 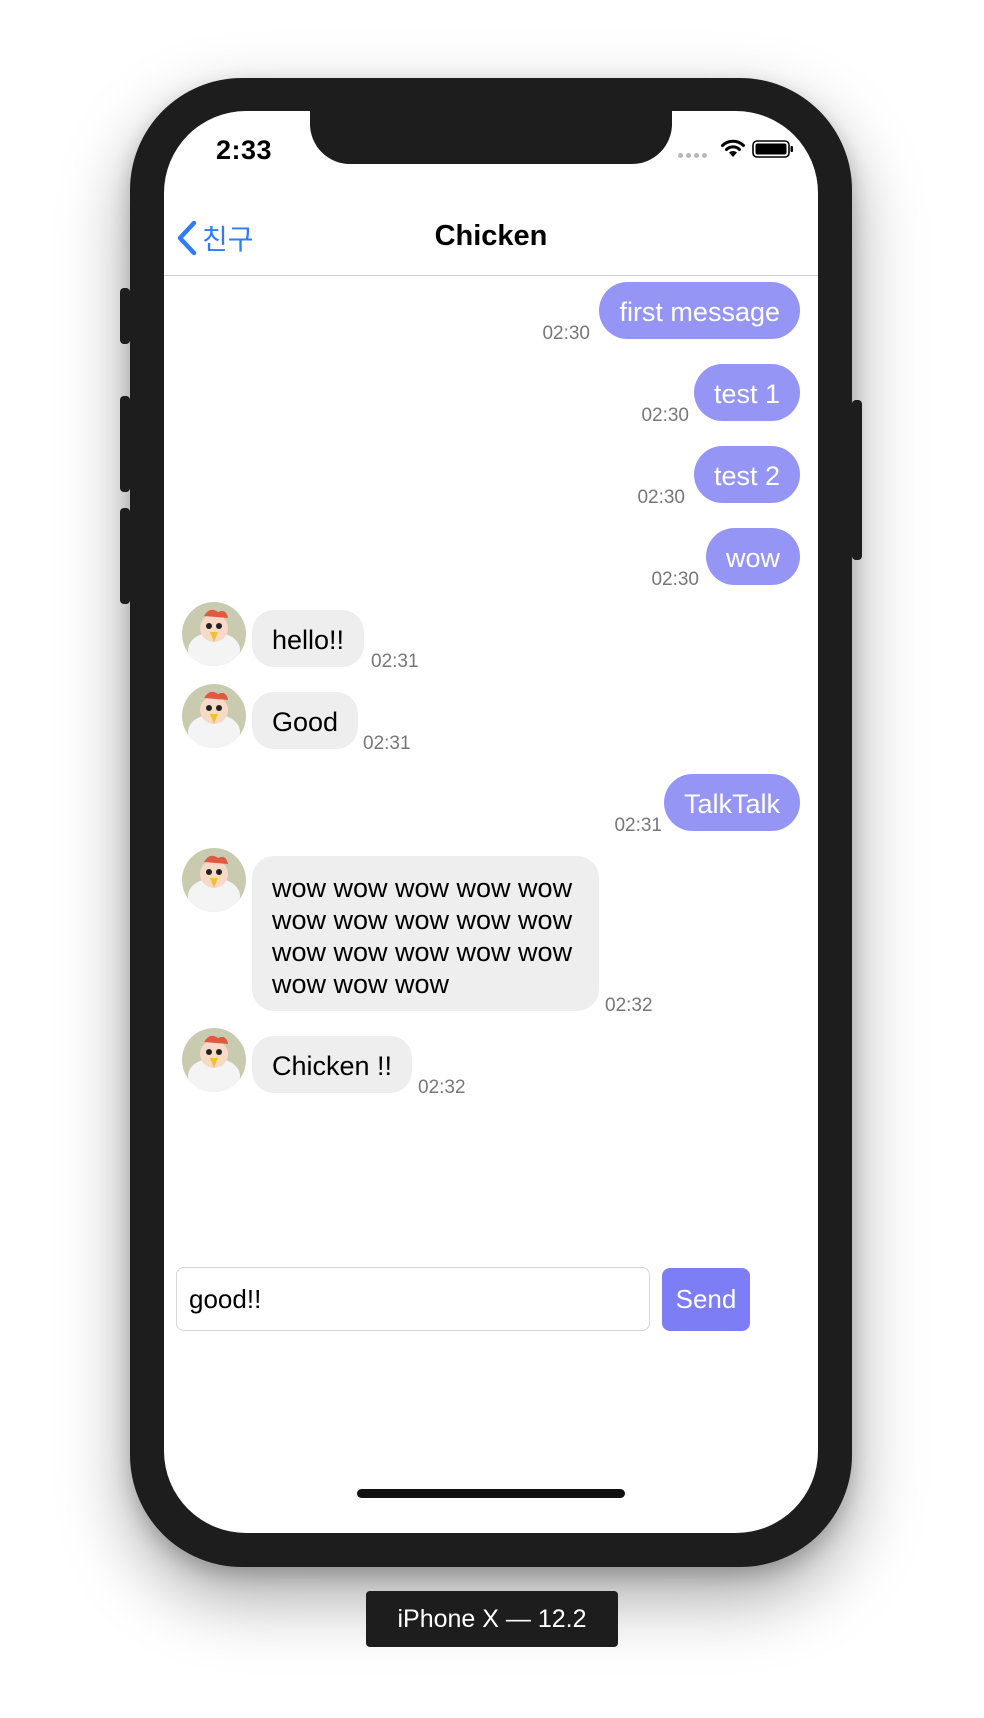 I want to click on outgoing-message-bubble: wow, so click(x=752, y=556).